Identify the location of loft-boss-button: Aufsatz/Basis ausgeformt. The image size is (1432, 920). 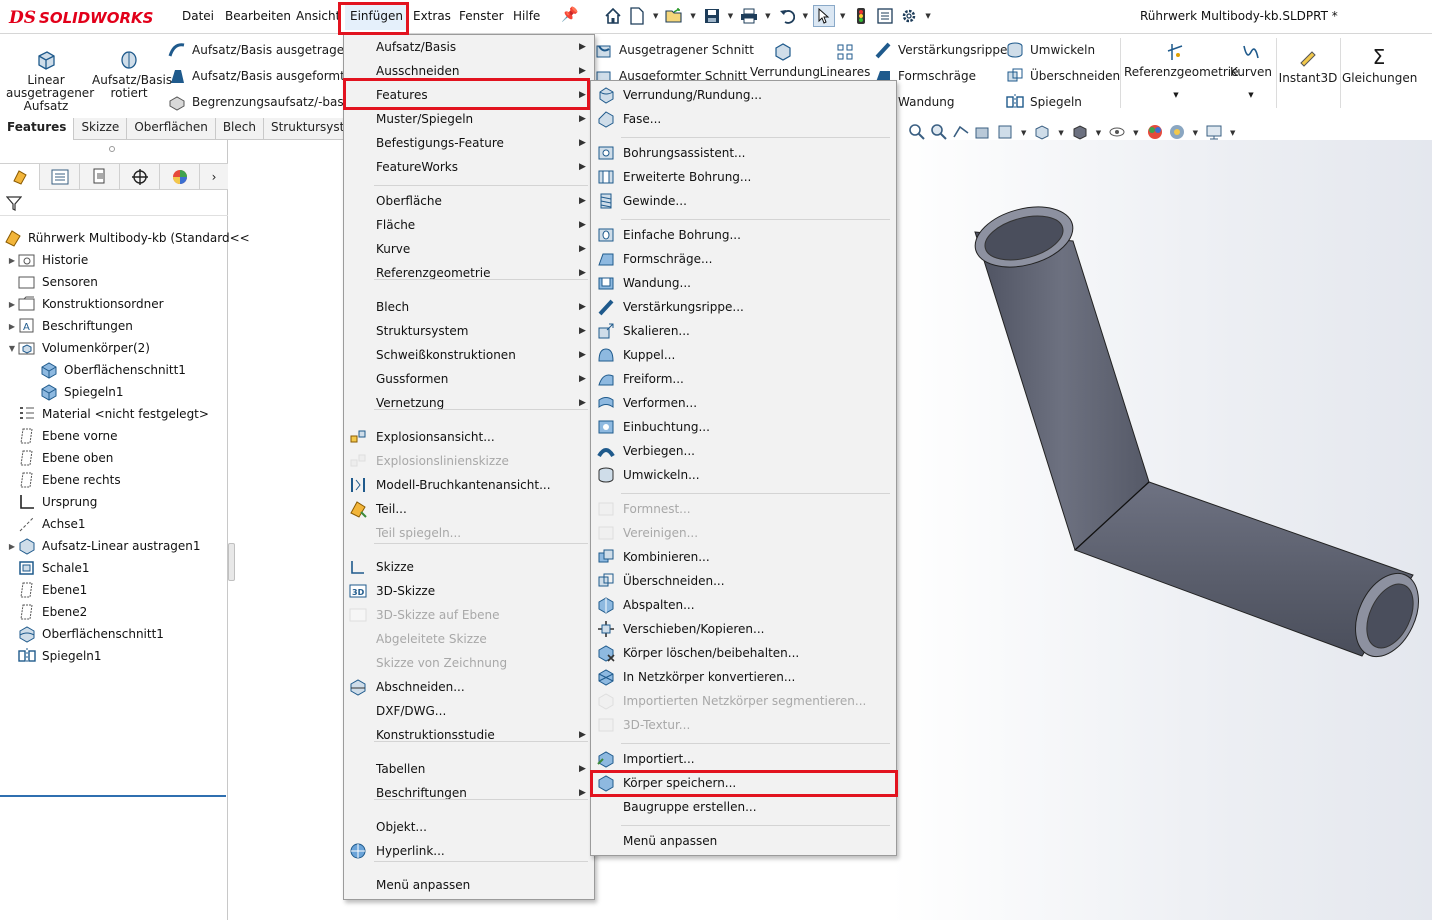
(256, 76).